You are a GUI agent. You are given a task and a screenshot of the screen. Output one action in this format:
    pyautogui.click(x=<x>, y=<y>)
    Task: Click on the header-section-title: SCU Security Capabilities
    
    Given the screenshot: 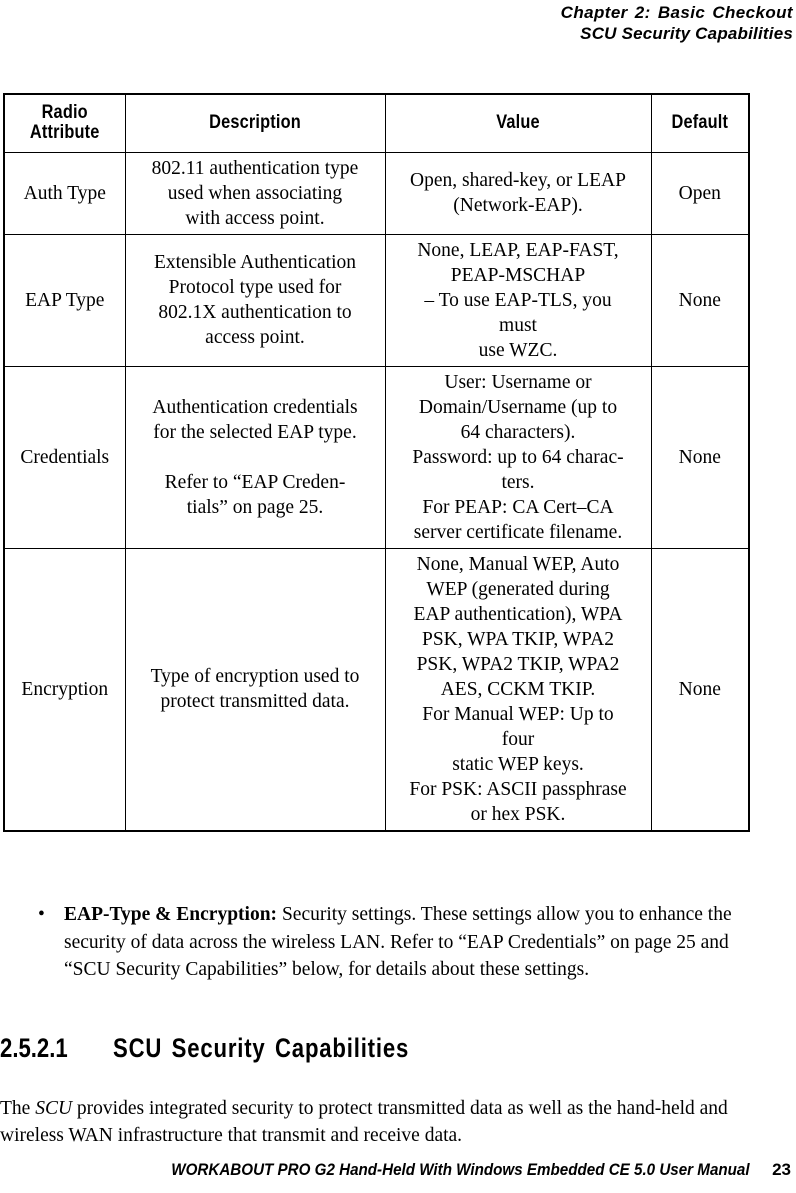 What is the action you would take?
    pyautogui.click(x=686, y=33)
    